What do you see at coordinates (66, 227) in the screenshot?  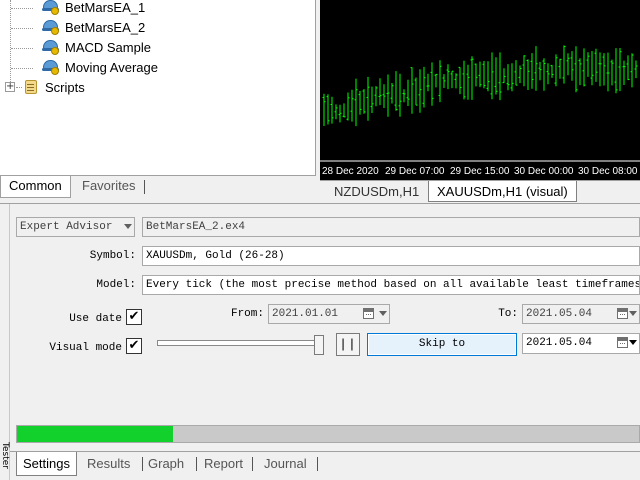 I see `tester-type-value: Expert Advisor` at bounding box center [66, 227].